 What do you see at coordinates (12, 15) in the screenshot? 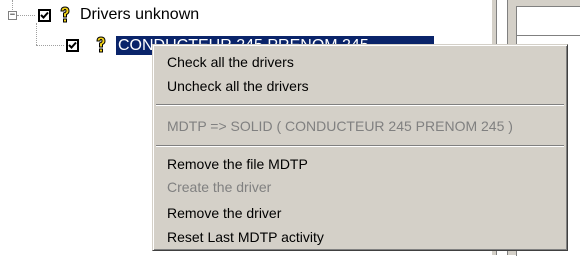
I see `collapse-toggle: −` at bounding box center [12, 15].